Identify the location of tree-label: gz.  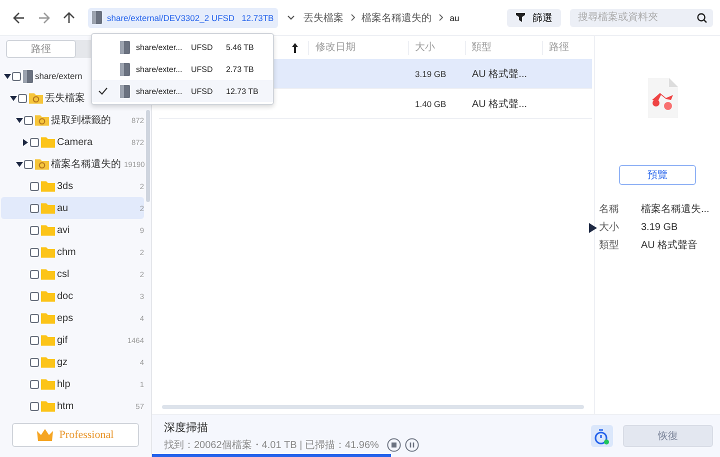
(62, 362).